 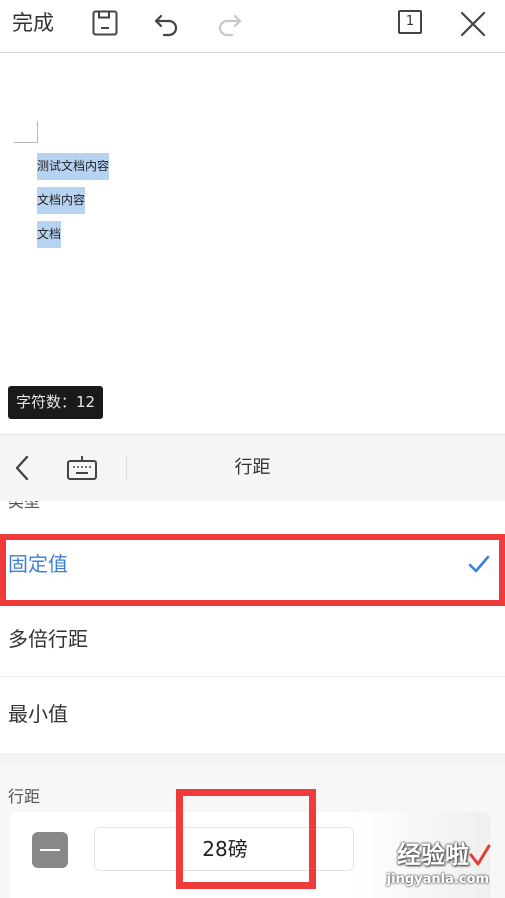 I want to click on redo-icon, so click(x=229, y=23).